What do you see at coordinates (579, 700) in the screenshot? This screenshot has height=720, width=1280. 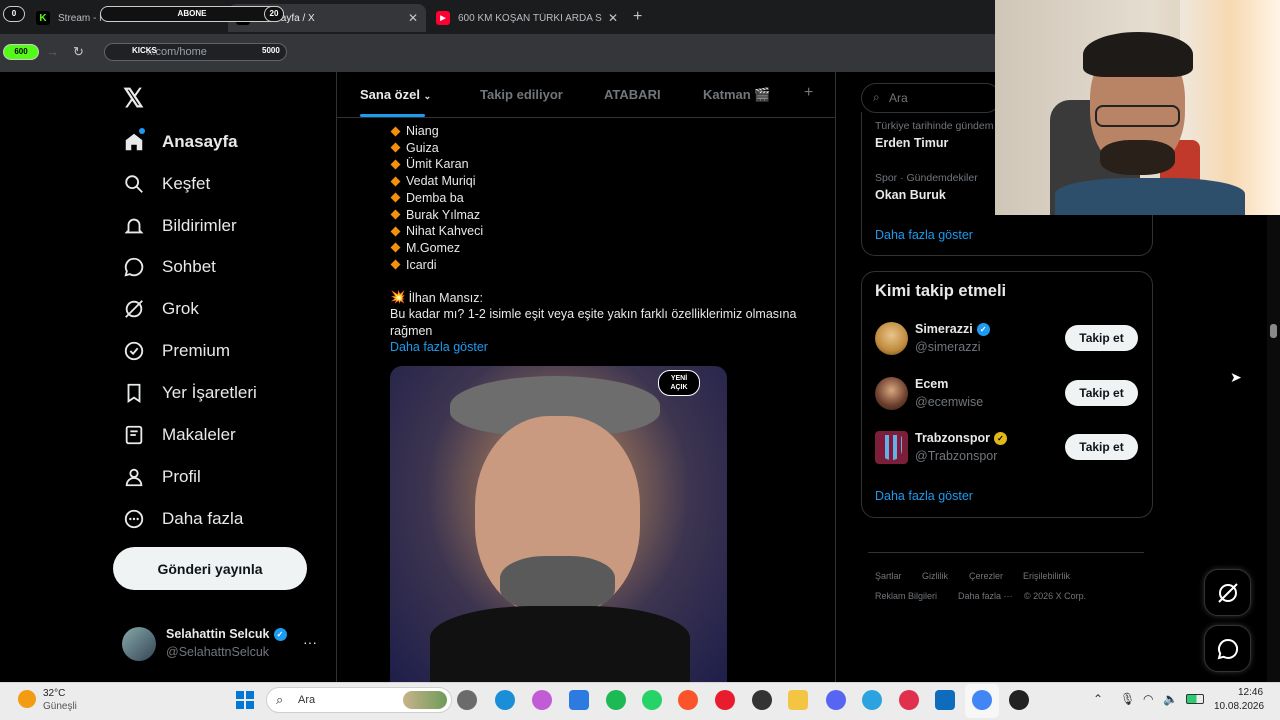 I see `store-icon` at bounding box center [579, 700].